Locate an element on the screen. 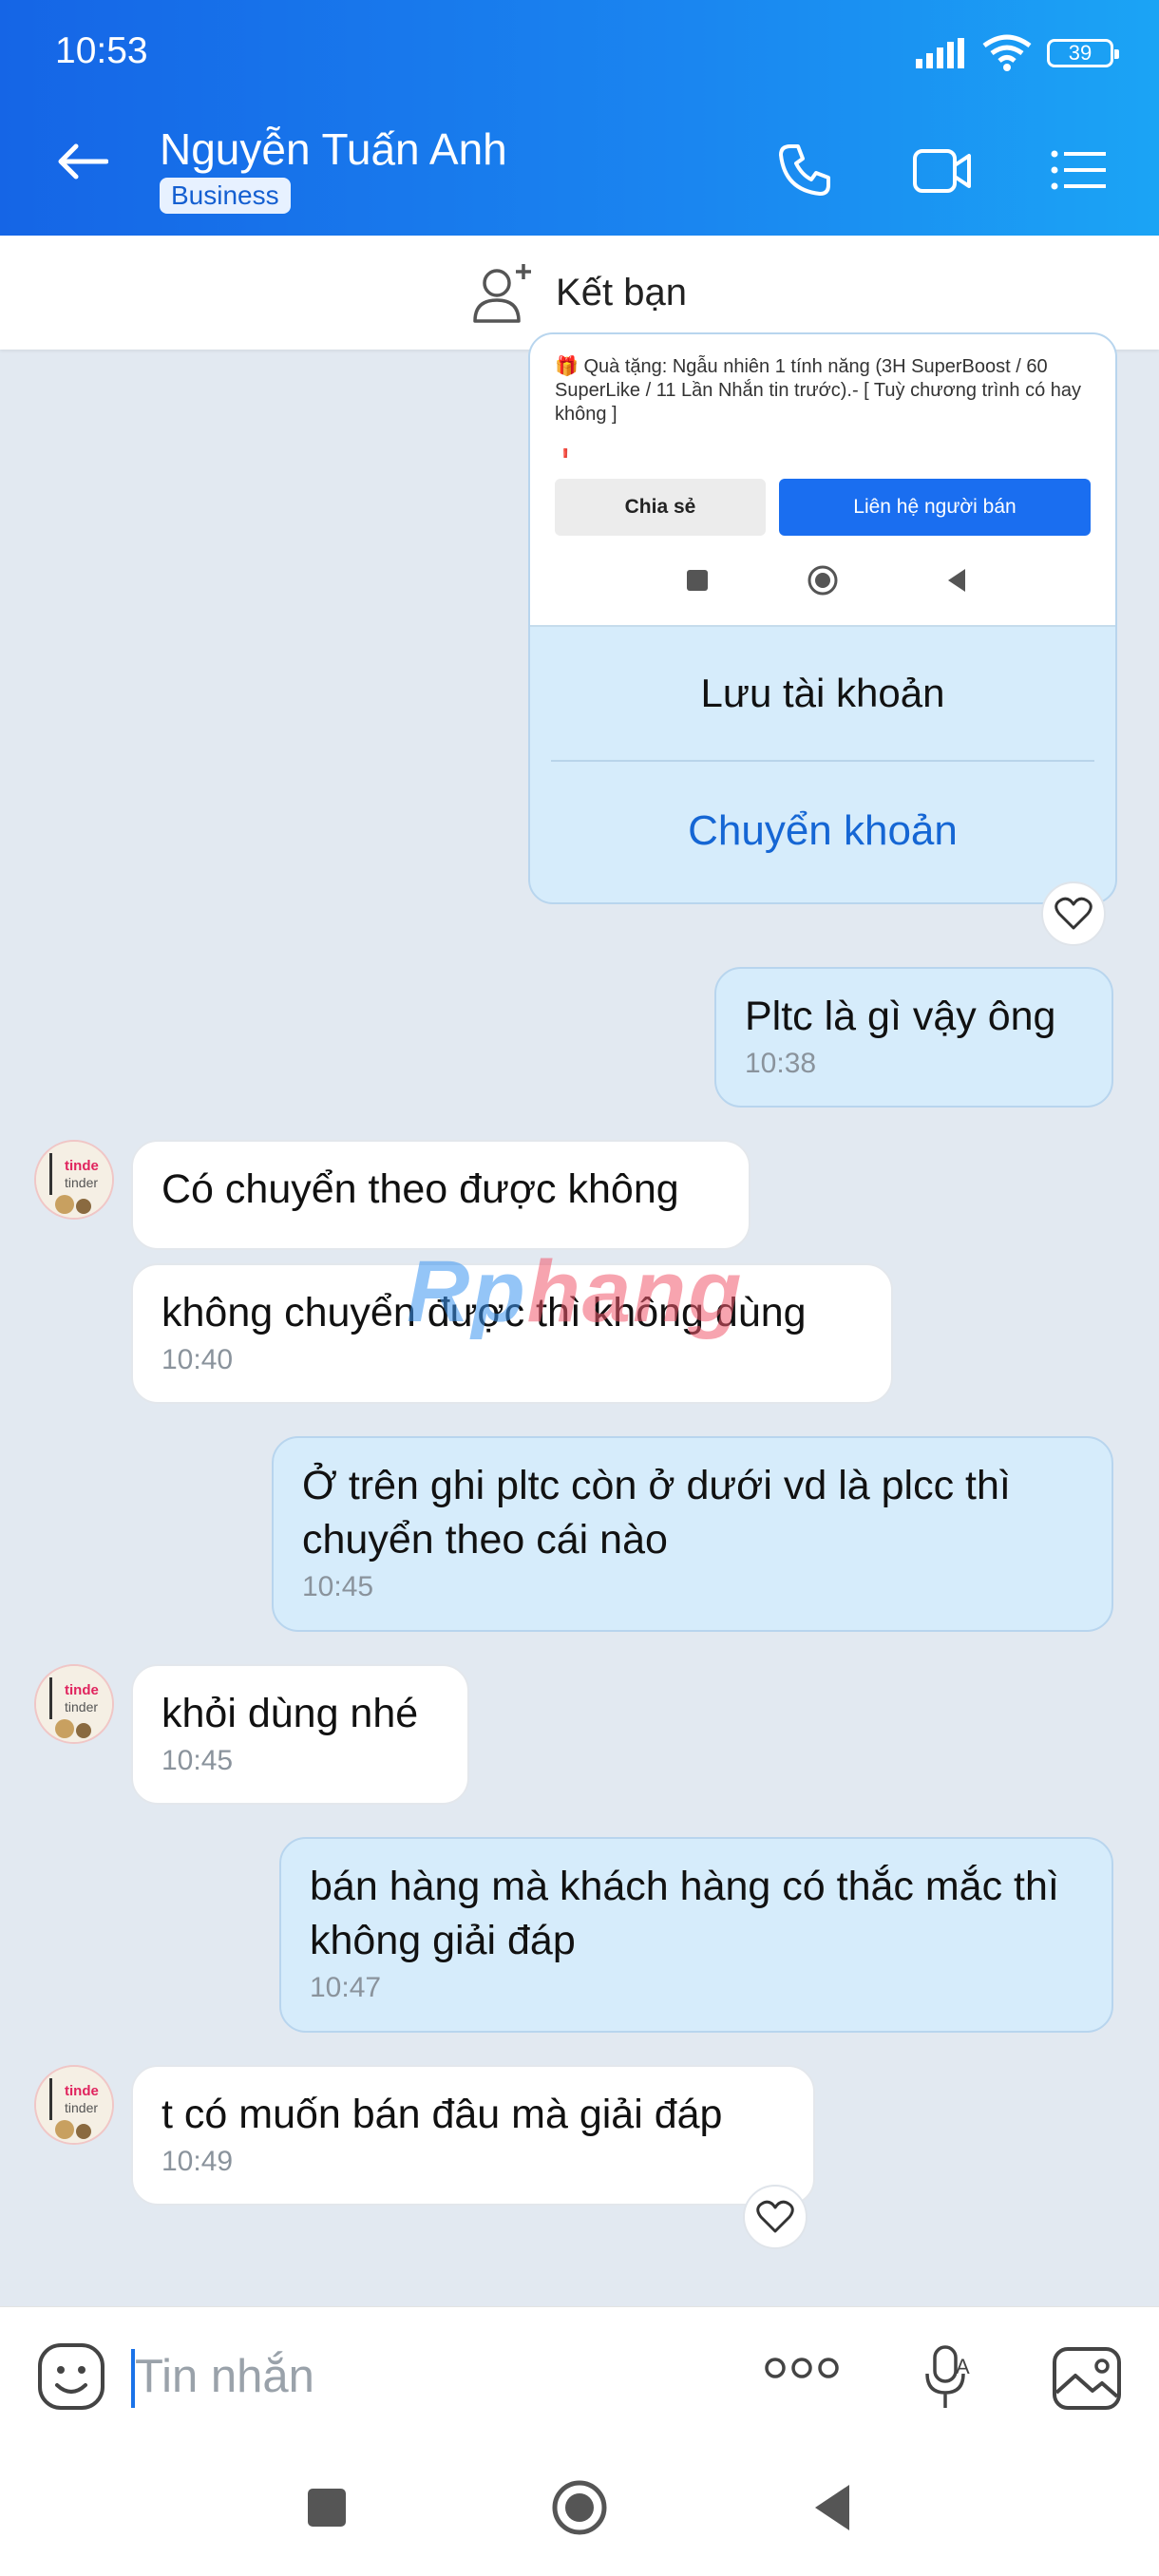 This screenshot has width=1159, height=2576. transfer-button: Chuyển khoản is located at coordinates (822, 831).